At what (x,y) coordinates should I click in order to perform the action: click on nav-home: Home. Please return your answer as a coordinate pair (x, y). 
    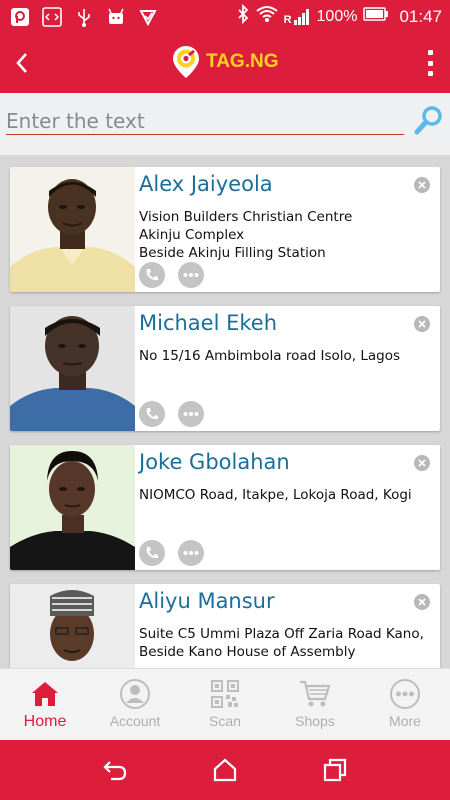
    Looking at the image, I should click on (45, 704).